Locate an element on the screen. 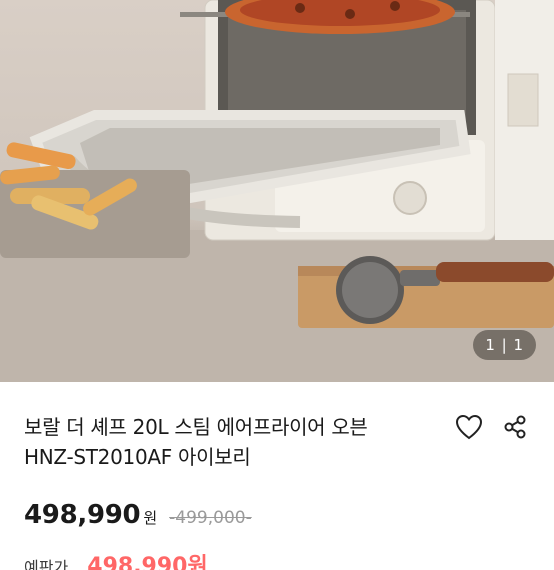 This screenshot has width=554, height=570. original-price: -499,000- is located at coordinates (210, 518).